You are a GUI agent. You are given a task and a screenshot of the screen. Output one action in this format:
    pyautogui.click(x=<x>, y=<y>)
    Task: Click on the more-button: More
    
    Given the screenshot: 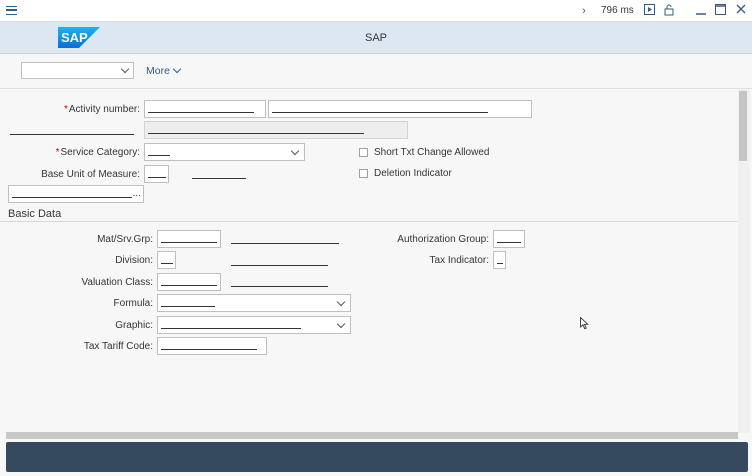 What is the action you would take?
    pyautogui.click(x=164, y=70)
    